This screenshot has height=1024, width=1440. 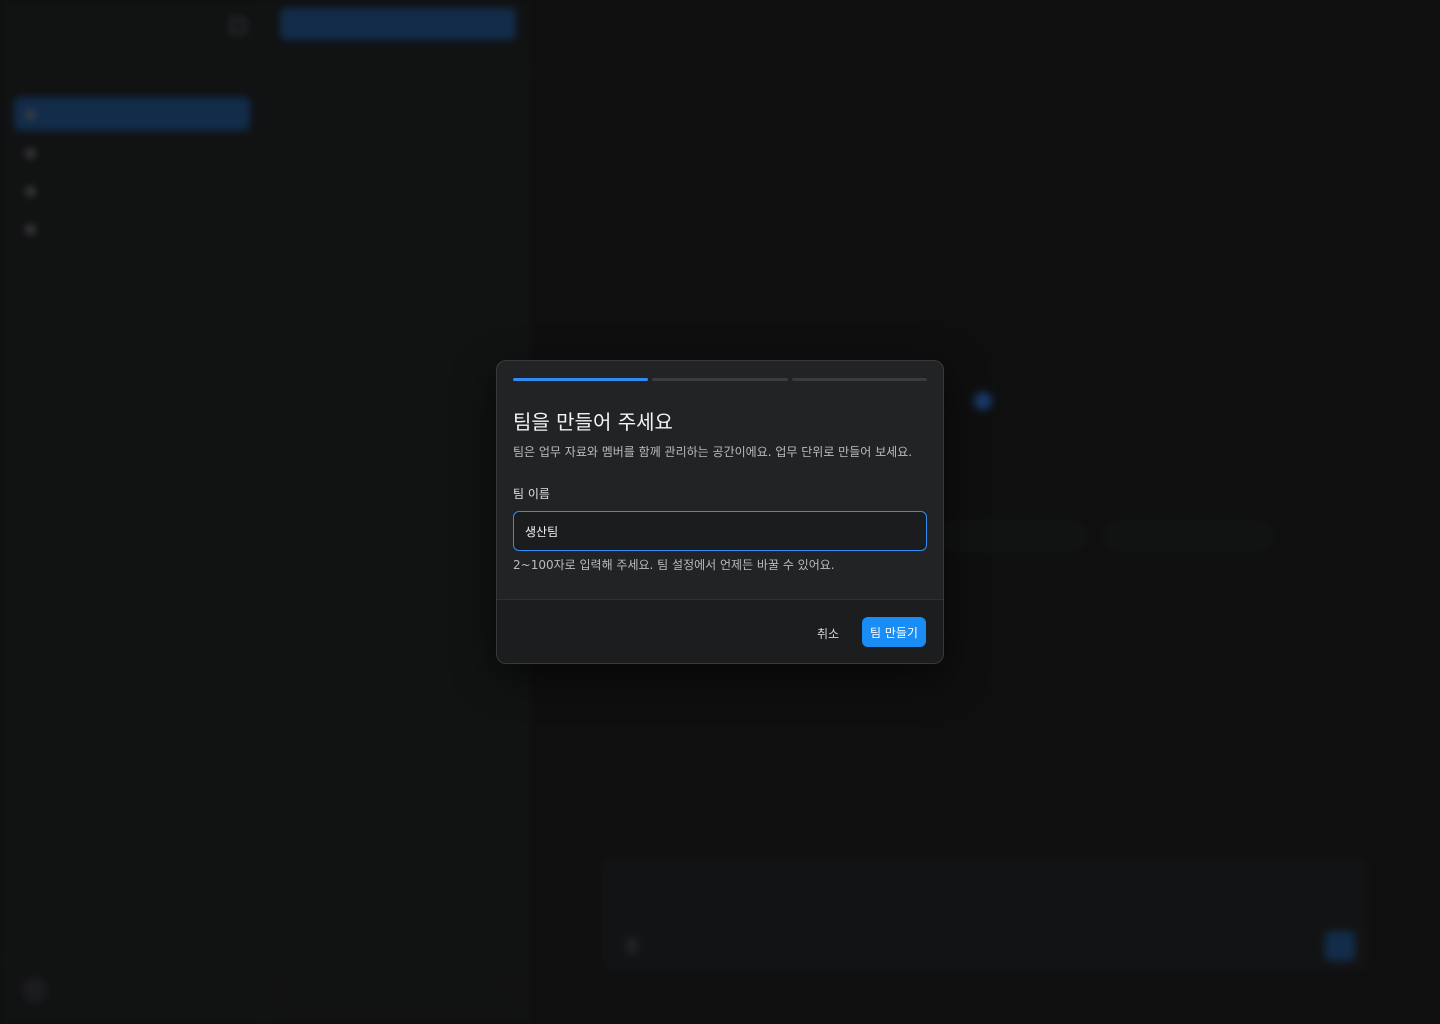 What do you see at coordinates (674, 565) in the screenshot?
I see `team-name-help: 2~100자로 입력해 주세요. 팀 설정에서 언제든 바꿀 수 있어요.` at bounding box center [674, 565].